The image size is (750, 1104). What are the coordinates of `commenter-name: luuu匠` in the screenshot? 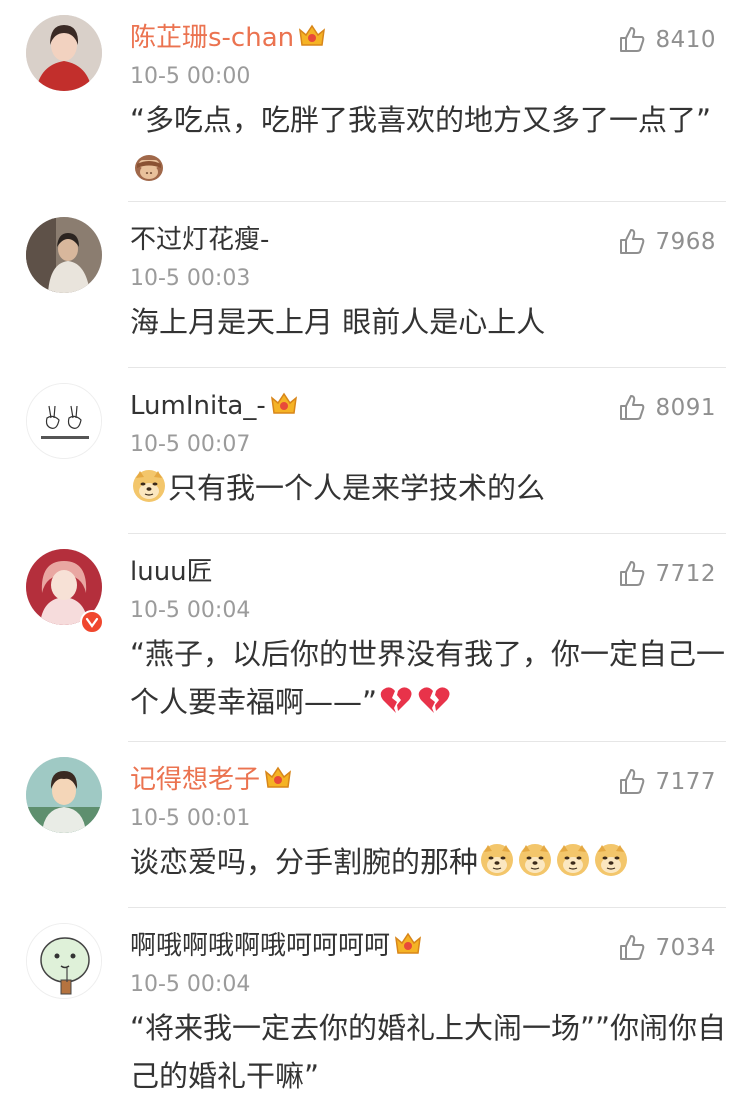 It's located at (171, 572).